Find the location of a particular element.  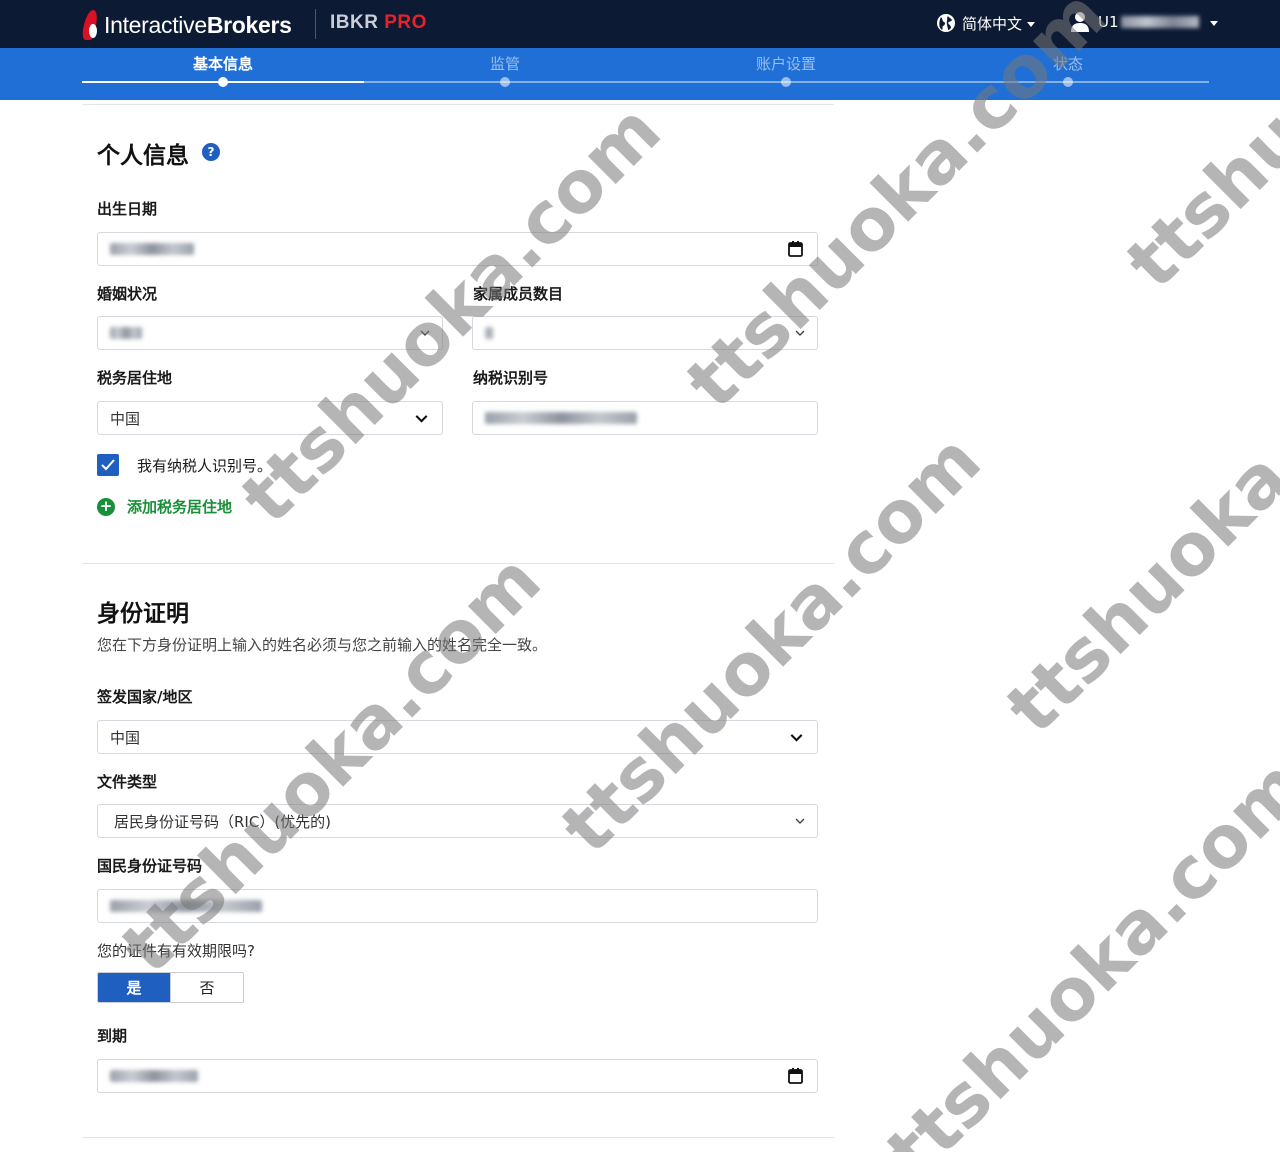

step-dot-regulatory is located at coordinates (505, 82).